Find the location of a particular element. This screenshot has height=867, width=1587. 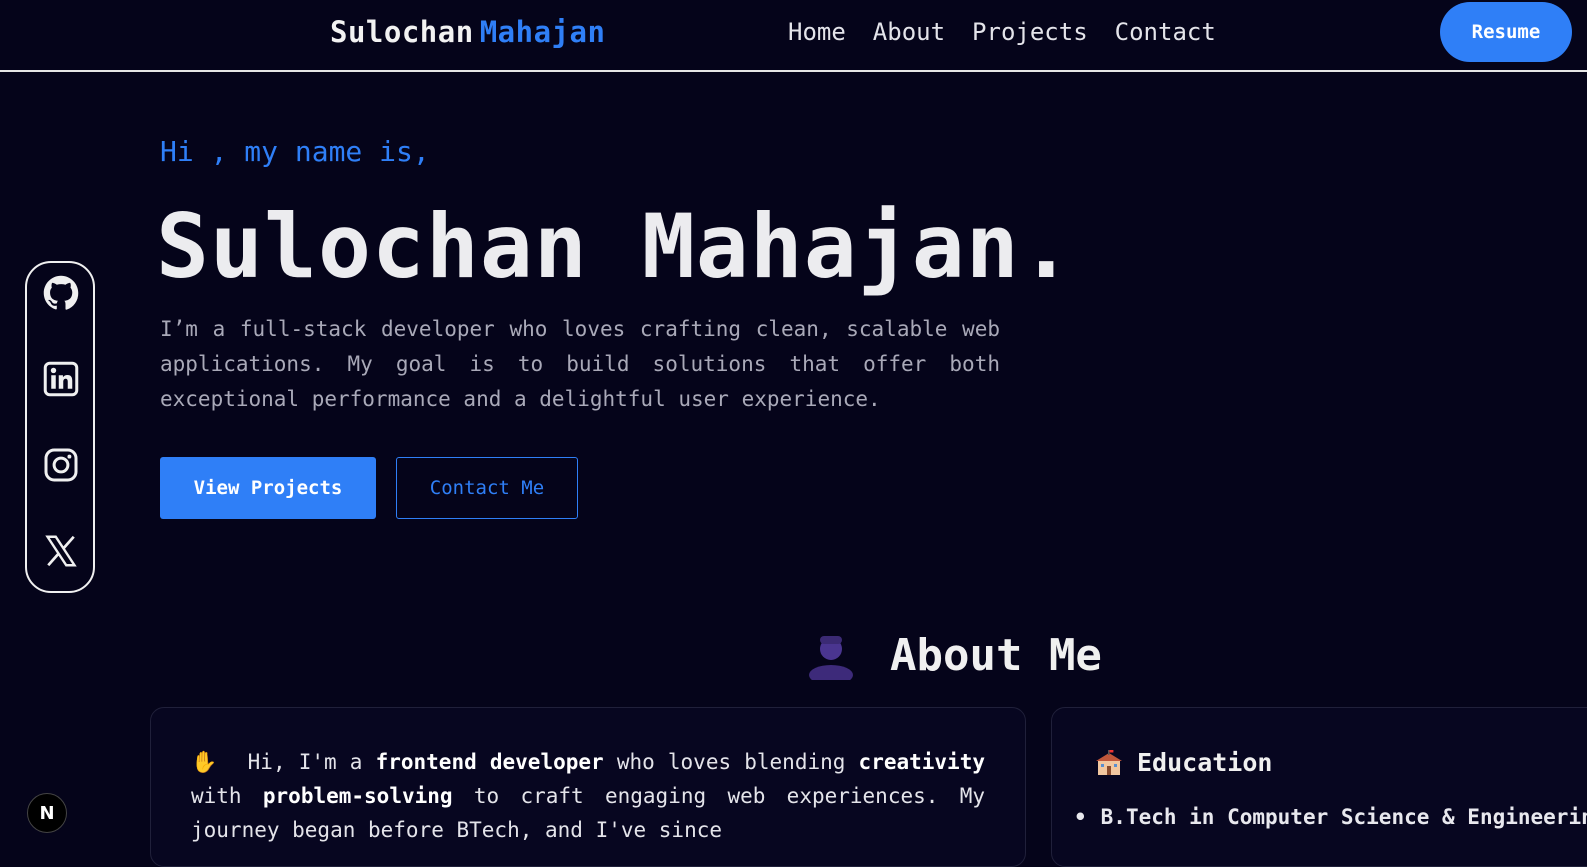

nav-links: Home About Projects Contact is located at coordinates (1002, 32).